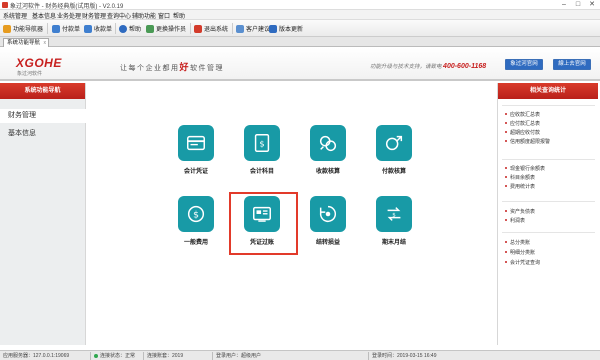 Image resolution: width=600 pixels, height=360 pixels. I want to click on function-month-end-close: $ 期末月结, so click(394, 223).